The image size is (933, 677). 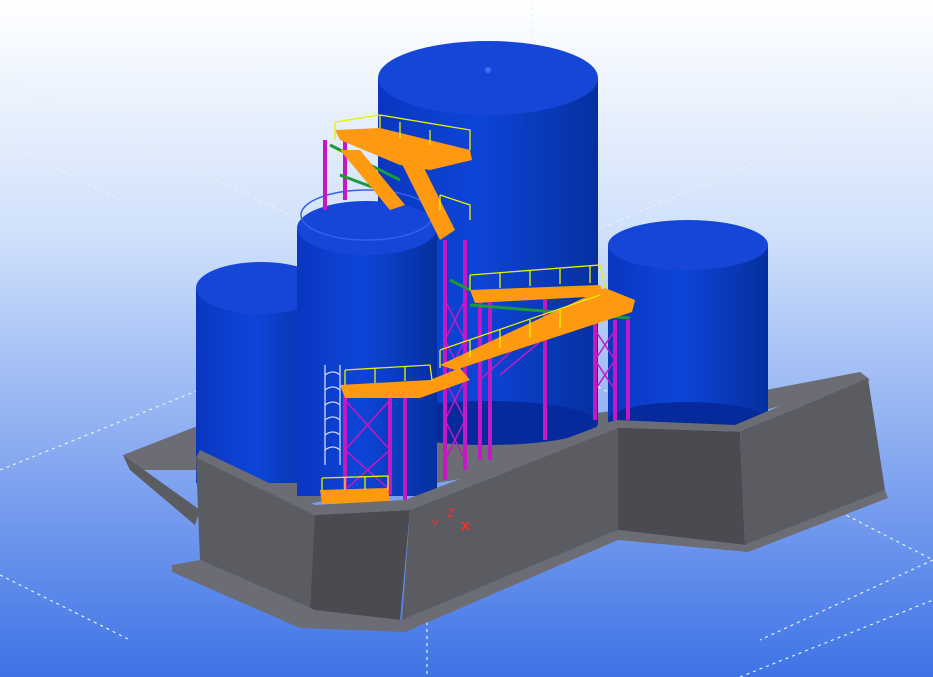 What do you see at coordinates (465, 526) in the screenshot?
I see `axis-label-x: X` at bounding box center [465, 526].